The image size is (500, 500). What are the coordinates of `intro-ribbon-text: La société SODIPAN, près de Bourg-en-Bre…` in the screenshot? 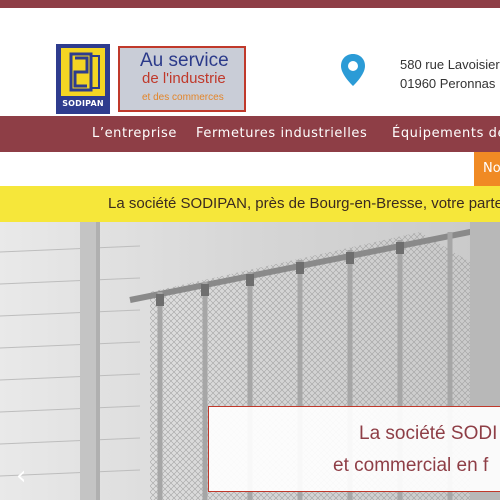 It's located at (304, 203).